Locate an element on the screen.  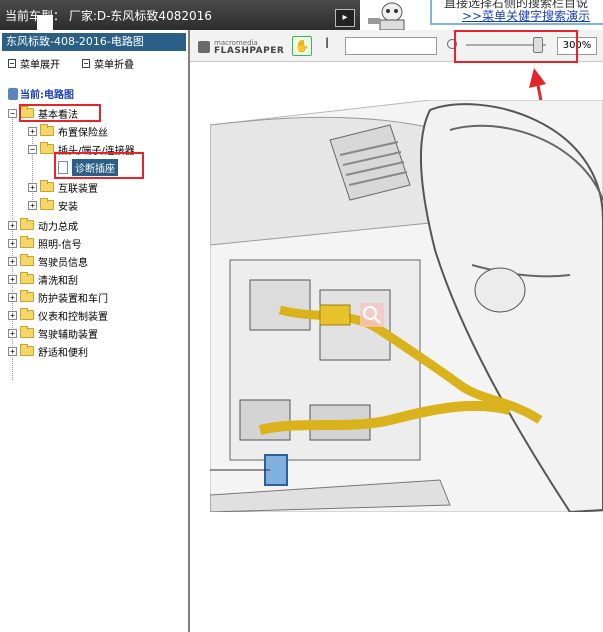
ad-link: >>菜单关健字搜索演示 is located at coordinates (526, 15).